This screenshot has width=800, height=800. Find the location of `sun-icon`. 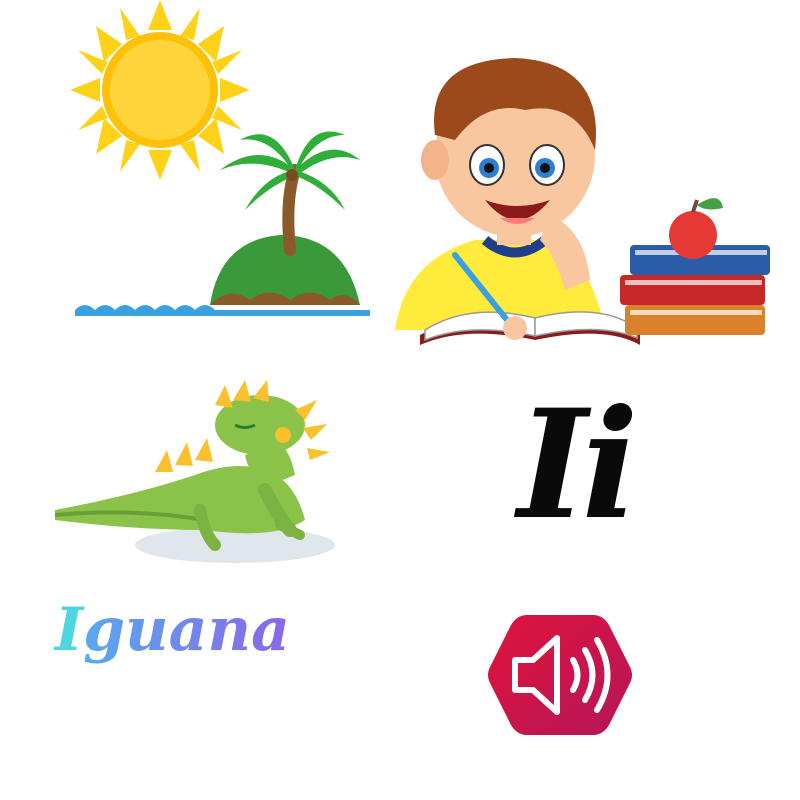

sun-icon is located at coordinates (160, 90).